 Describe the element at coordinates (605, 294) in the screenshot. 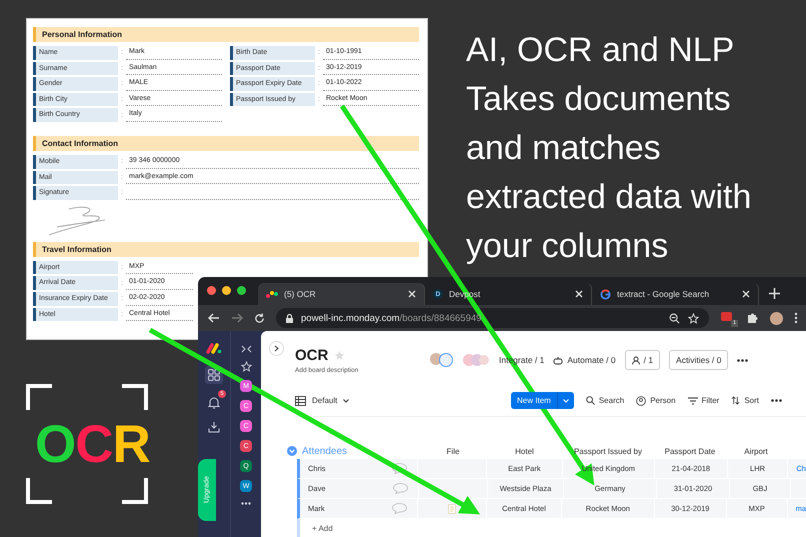

I see `g-logo-icon` at that location.